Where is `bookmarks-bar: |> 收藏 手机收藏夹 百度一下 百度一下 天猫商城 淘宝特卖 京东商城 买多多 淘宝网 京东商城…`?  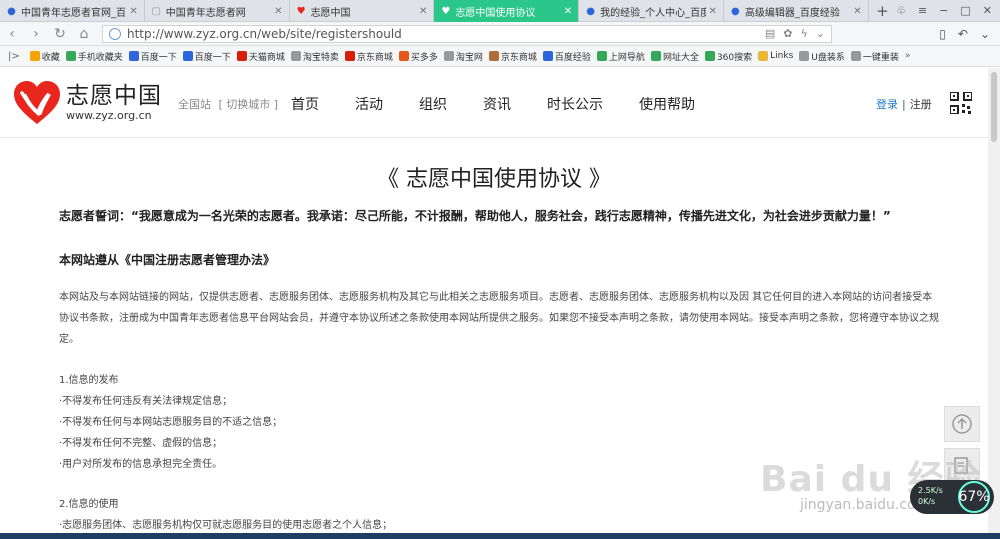 bookmarks-bar: |> 收藏 手机收藏夹 百度一下 百度一下 天猫商城 淘宝特卖 京东商城 买多多 淘宝网 京东商城… is located at coordinates (500, 56).